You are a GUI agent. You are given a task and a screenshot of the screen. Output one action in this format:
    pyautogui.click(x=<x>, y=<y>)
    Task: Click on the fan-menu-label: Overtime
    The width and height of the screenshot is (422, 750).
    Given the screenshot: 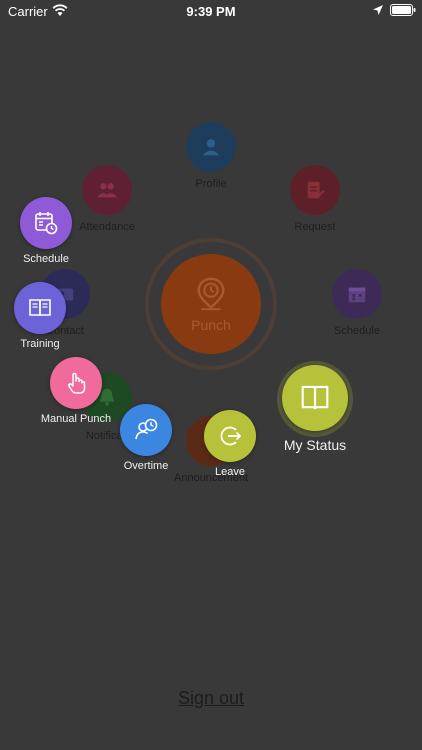 What is the action you would take?
    pyautogui.click(x=146, y=466)
    